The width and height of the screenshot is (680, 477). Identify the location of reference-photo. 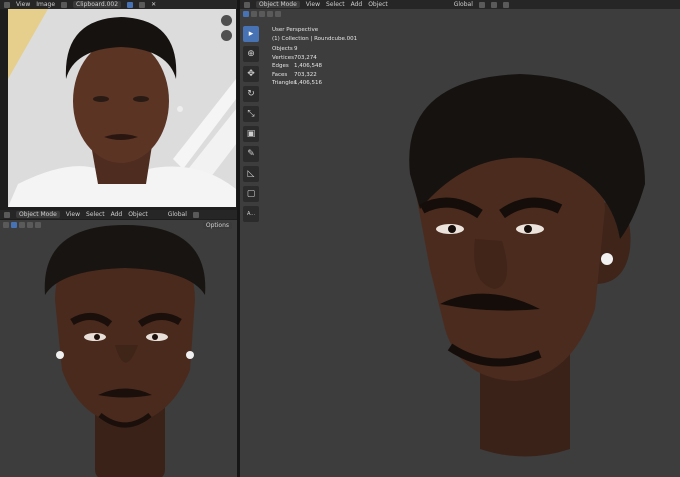
(122, 108).